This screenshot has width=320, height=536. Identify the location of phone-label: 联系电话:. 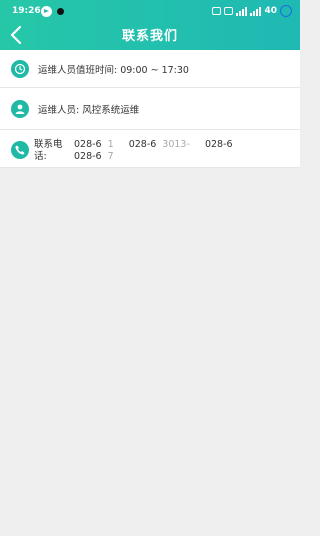
(48, 150).